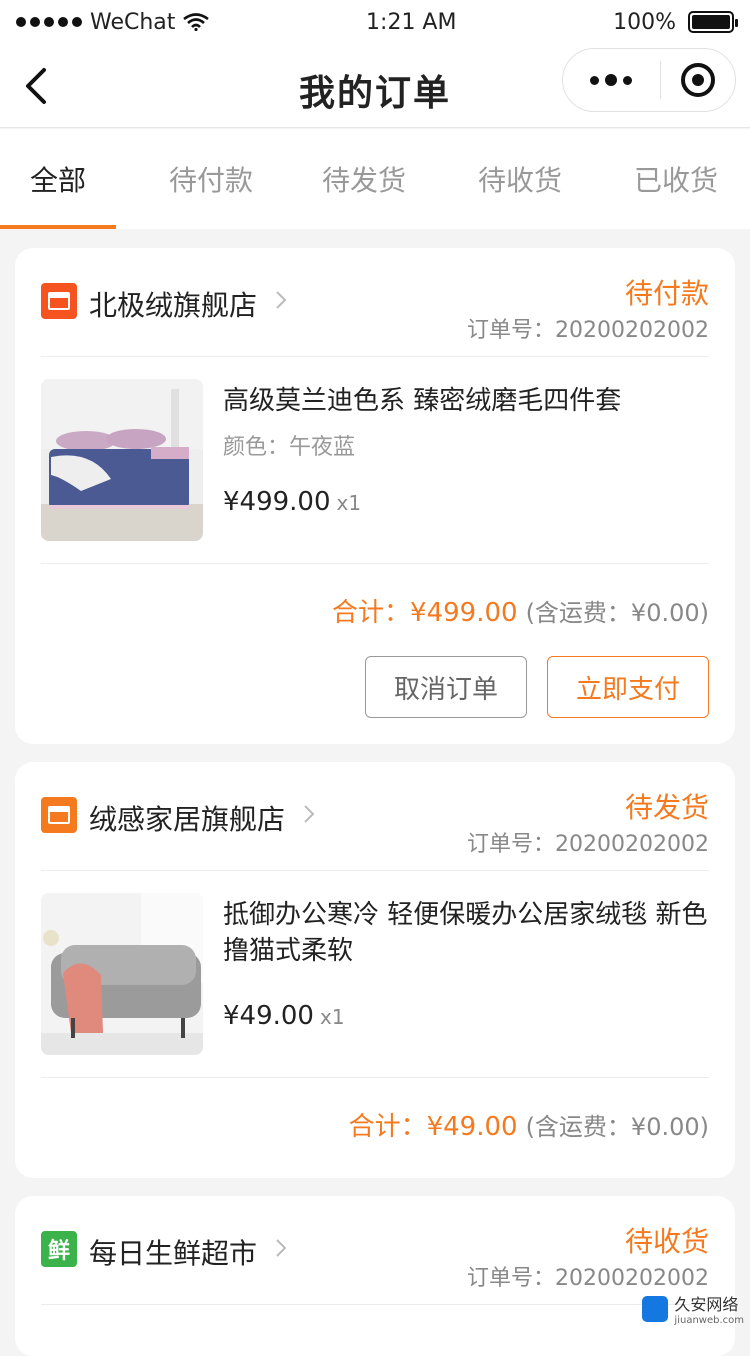  I want to click on order-status: 待发货, so click(667, 806).